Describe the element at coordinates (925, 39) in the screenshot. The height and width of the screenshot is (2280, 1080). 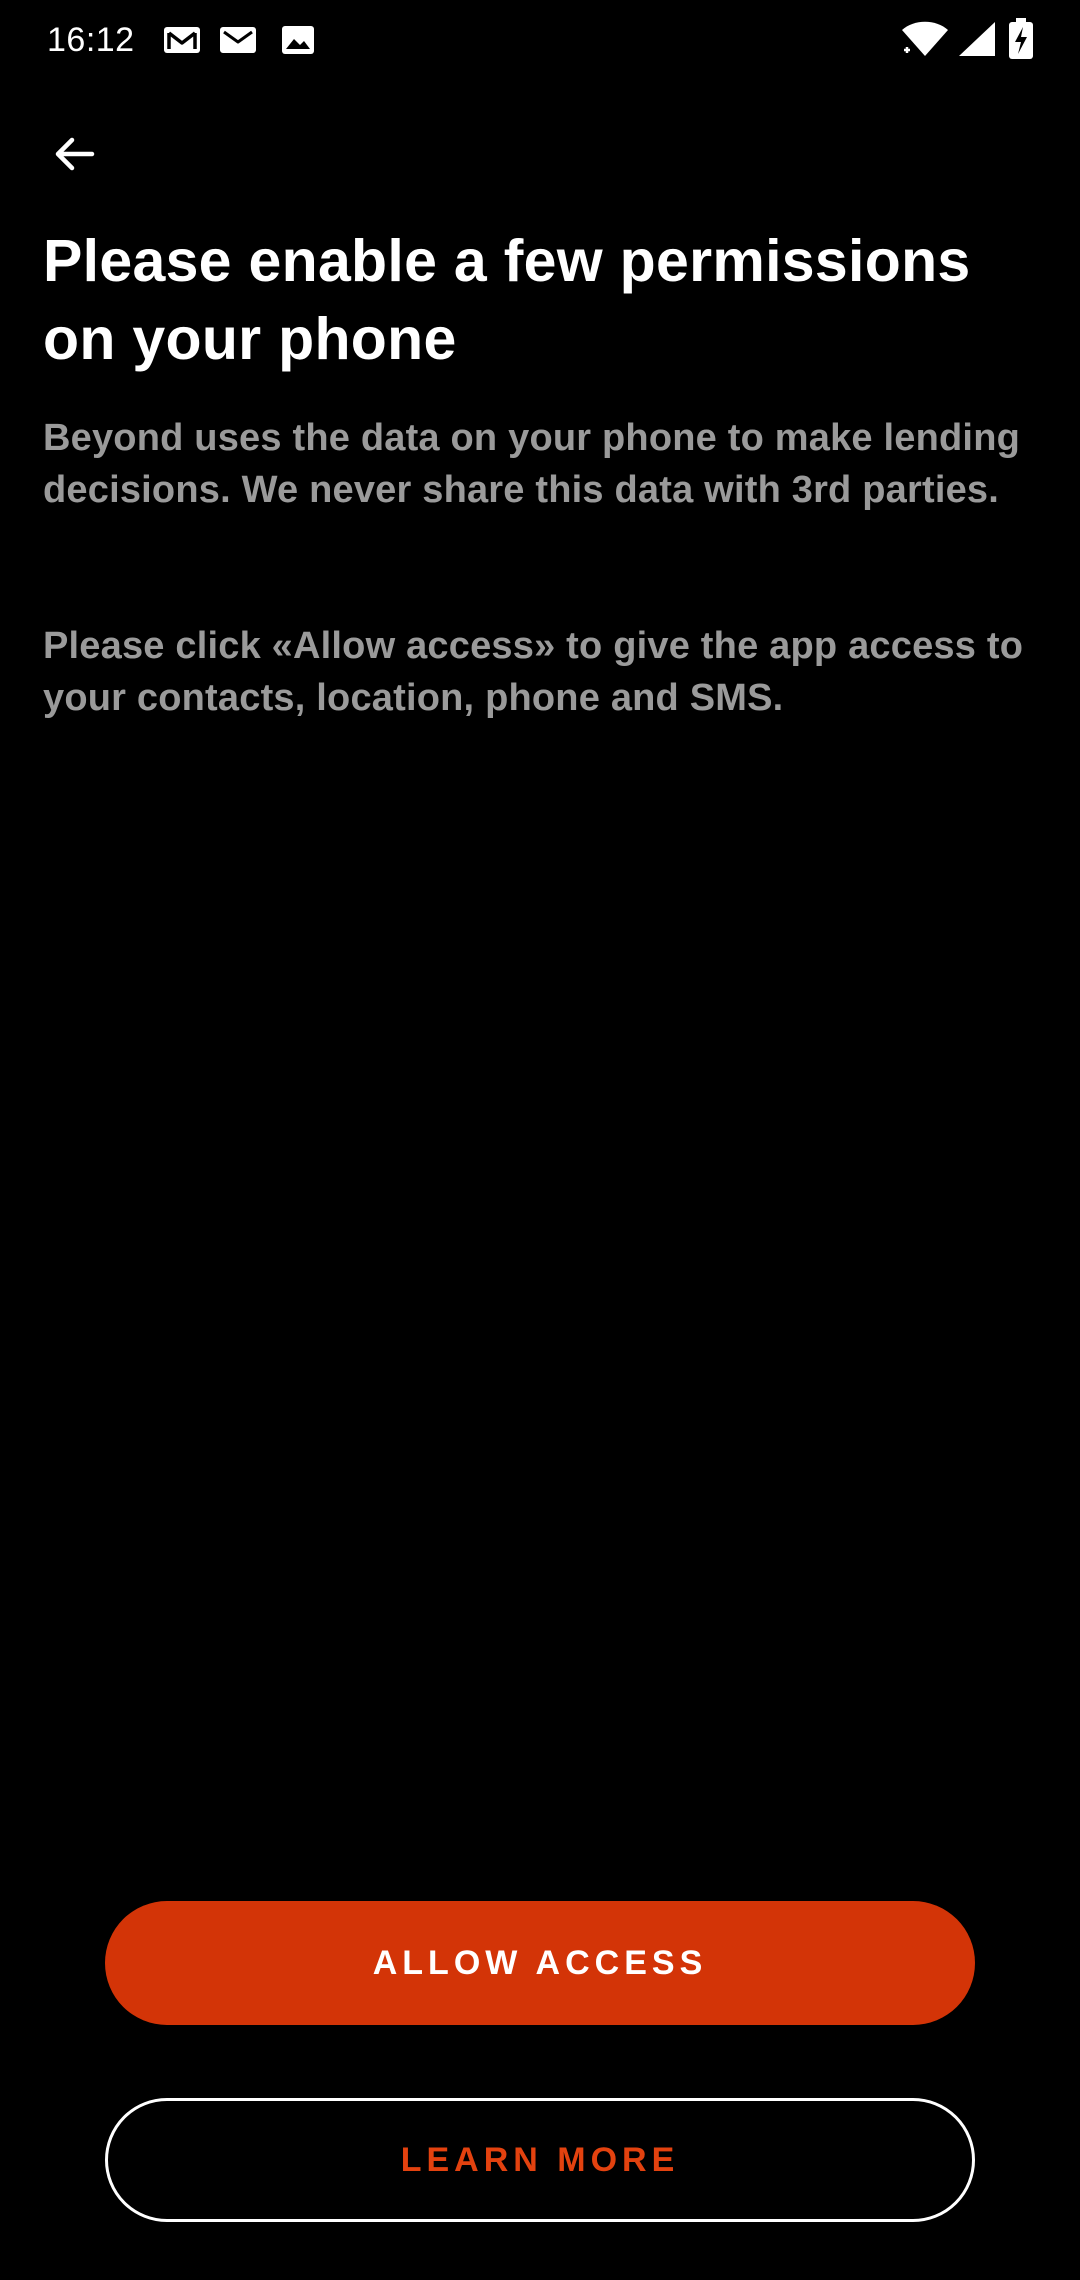
I see `wifi-icon` at that location.